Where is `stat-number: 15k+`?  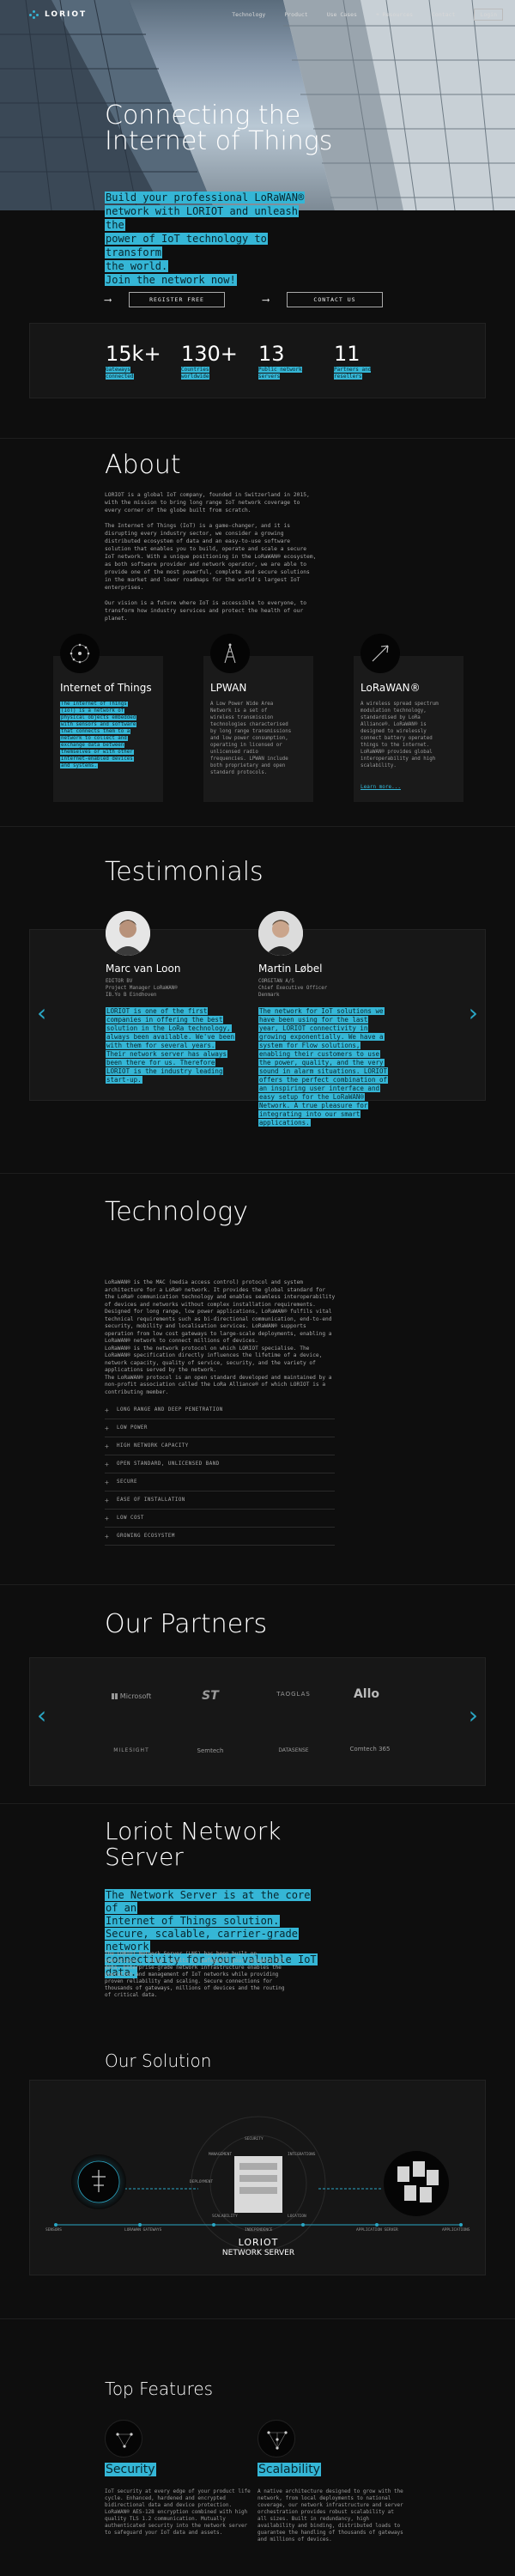 stat-number: 15k+ is located at coordinates (133, 354).